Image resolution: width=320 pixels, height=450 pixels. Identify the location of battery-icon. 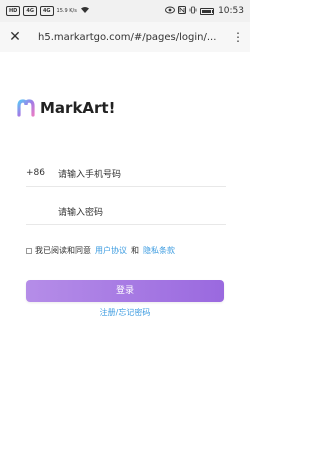
(207, 11).